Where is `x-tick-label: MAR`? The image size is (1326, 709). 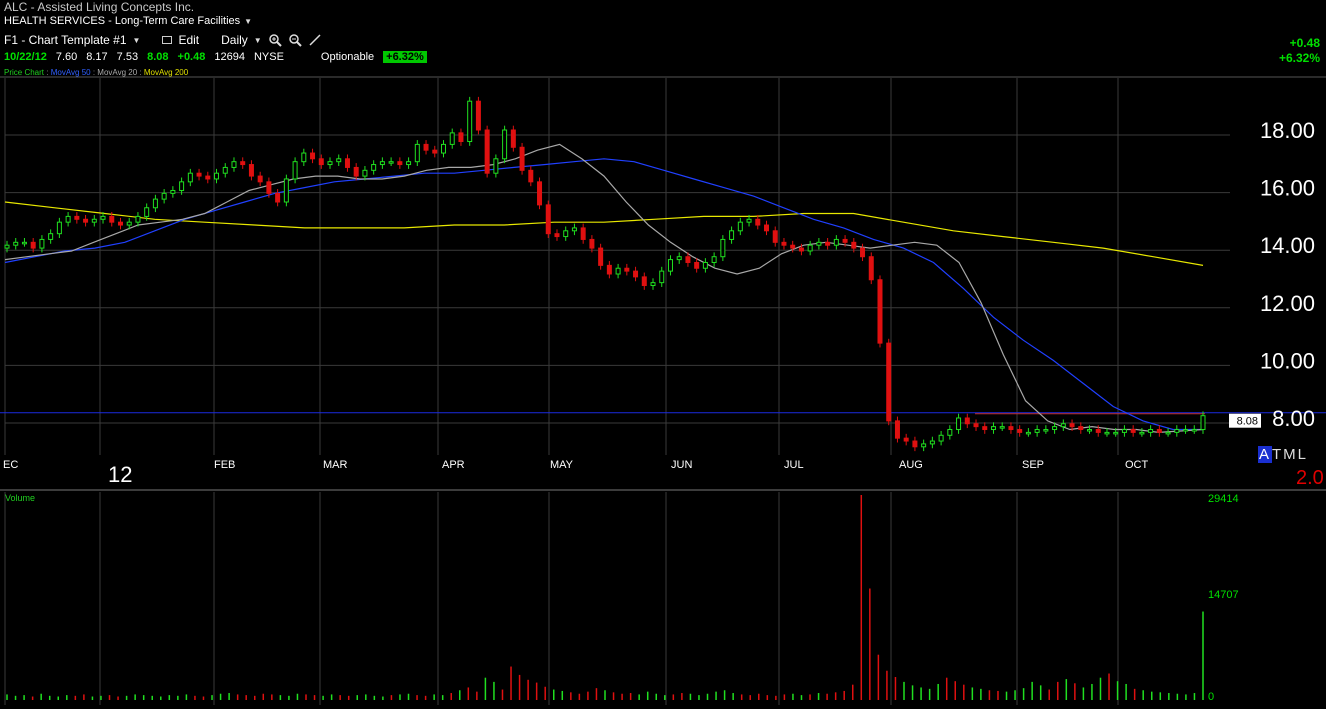
x-tick-label: MAR is located at coordinates (335, 465).